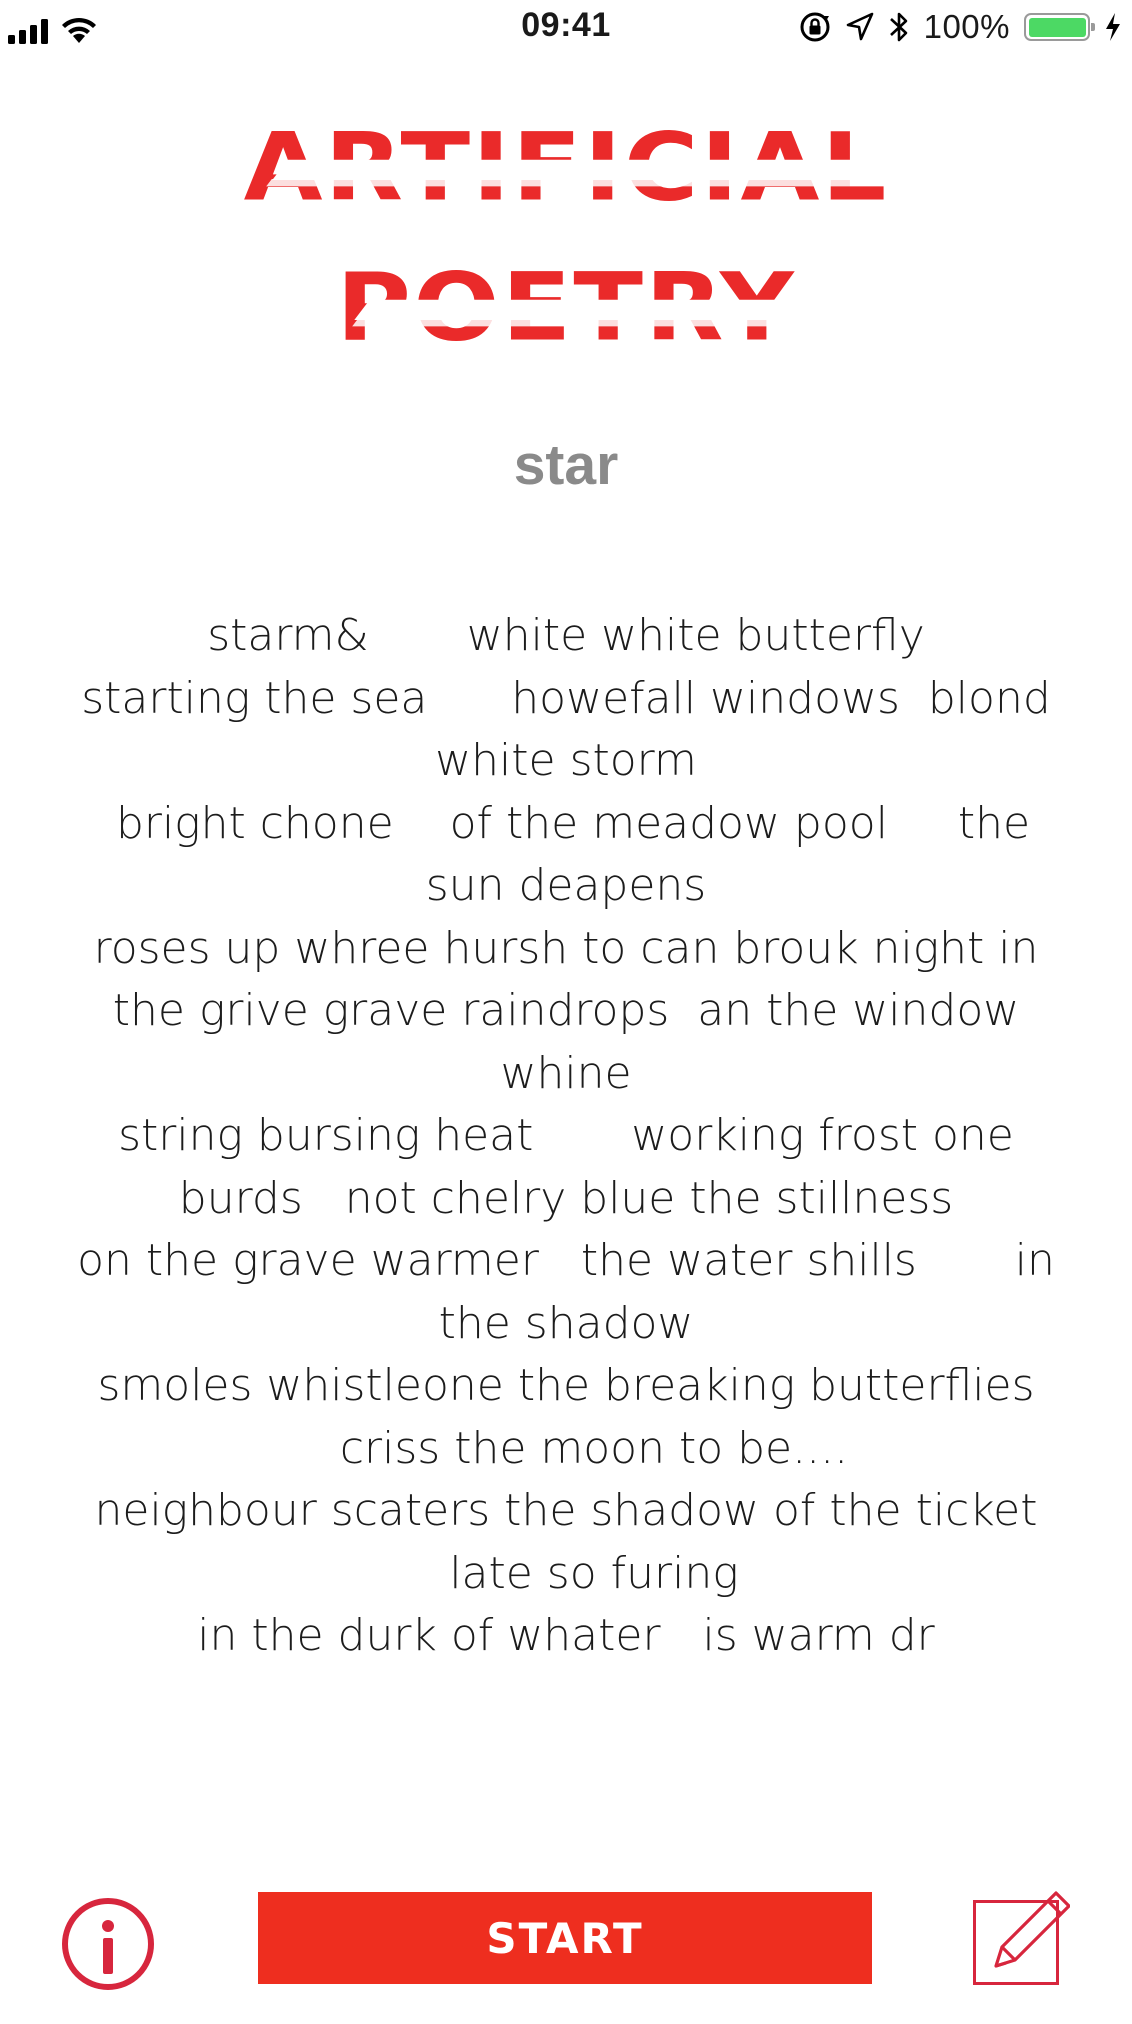 The width and height of the screenshot is (1132, 2024). I want to click on poem-line: starting the sea howefall windows blond, so click(566, 698).